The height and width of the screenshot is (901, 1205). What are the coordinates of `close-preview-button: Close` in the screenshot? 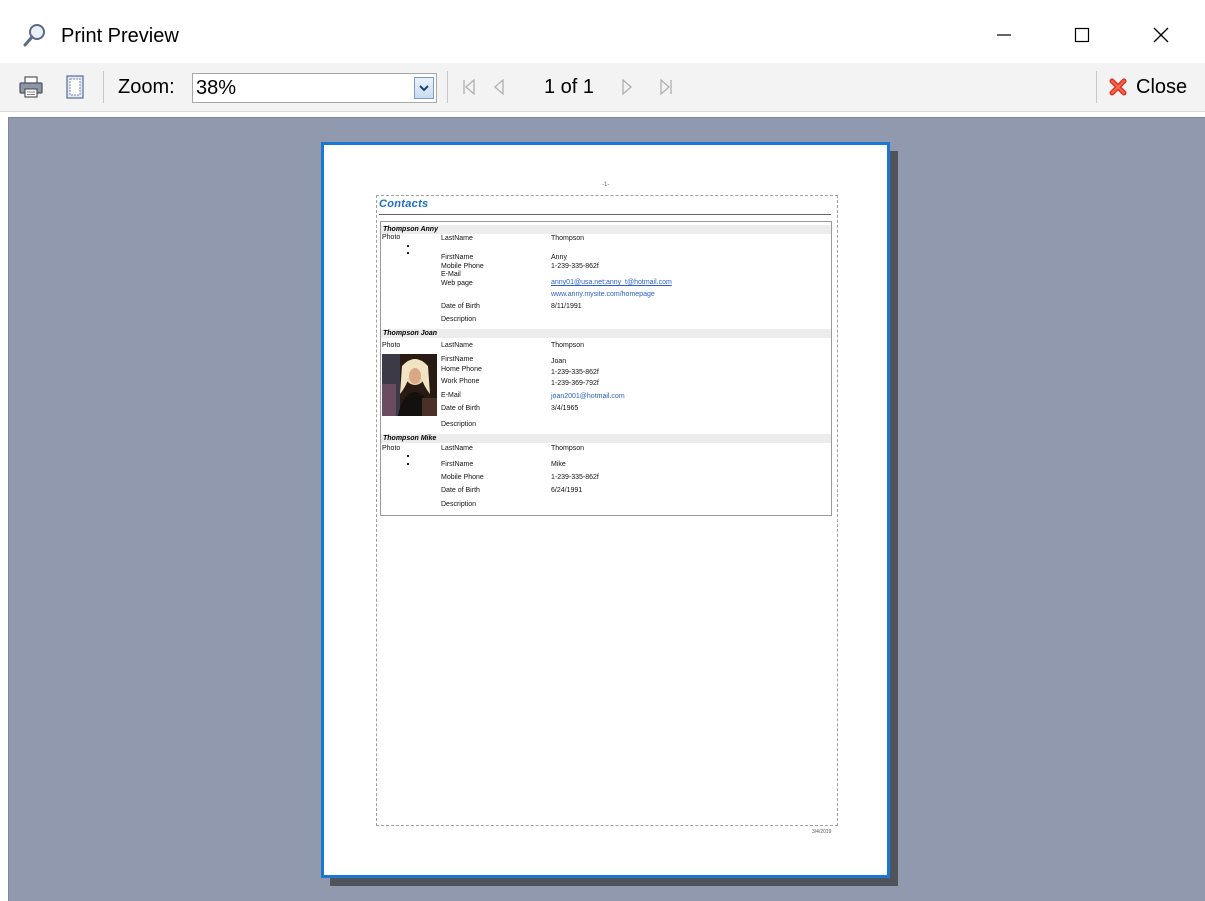 It's located at (1147, 87).